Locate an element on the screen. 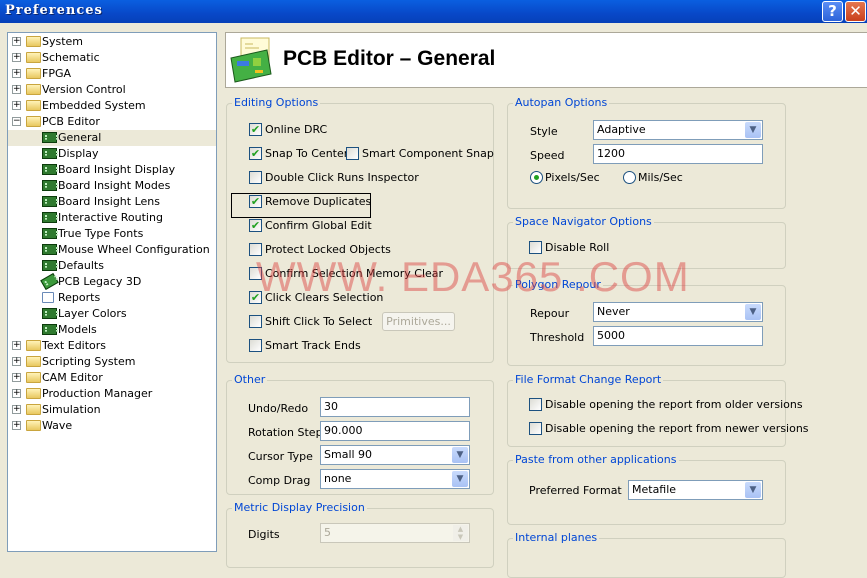  rotation-input: 90.000 is located at coordinates (395, 431).